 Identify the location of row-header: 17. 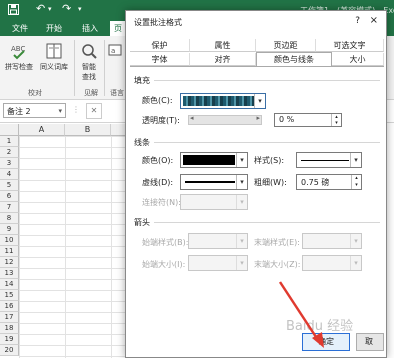
(9, 317).